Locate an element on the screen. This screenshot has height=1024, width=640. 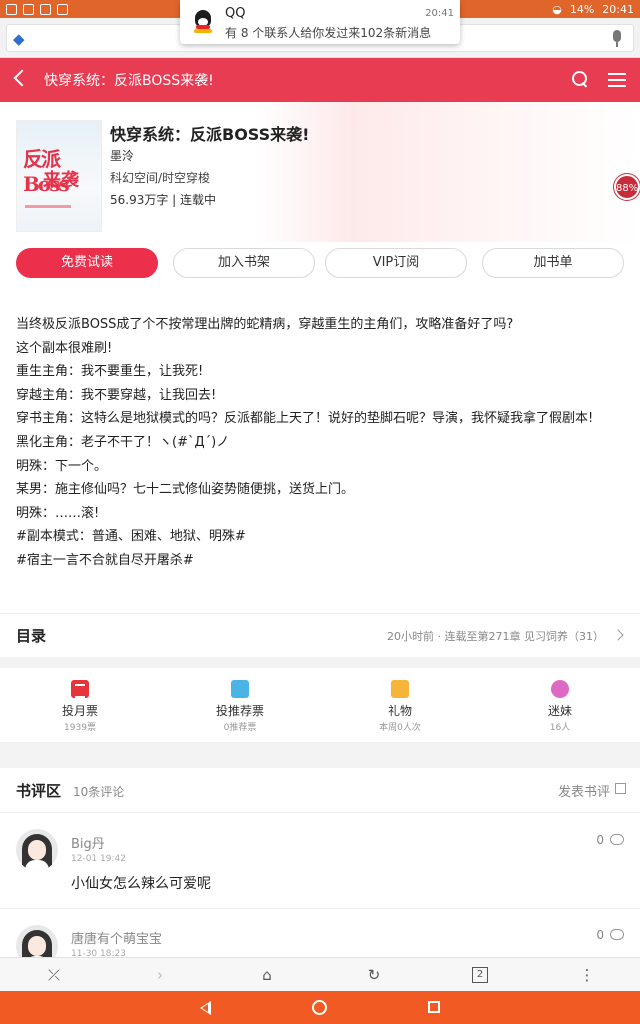
header-title: 快穿系统：反派BOSS来袭! is located at coordinates (129, 81).